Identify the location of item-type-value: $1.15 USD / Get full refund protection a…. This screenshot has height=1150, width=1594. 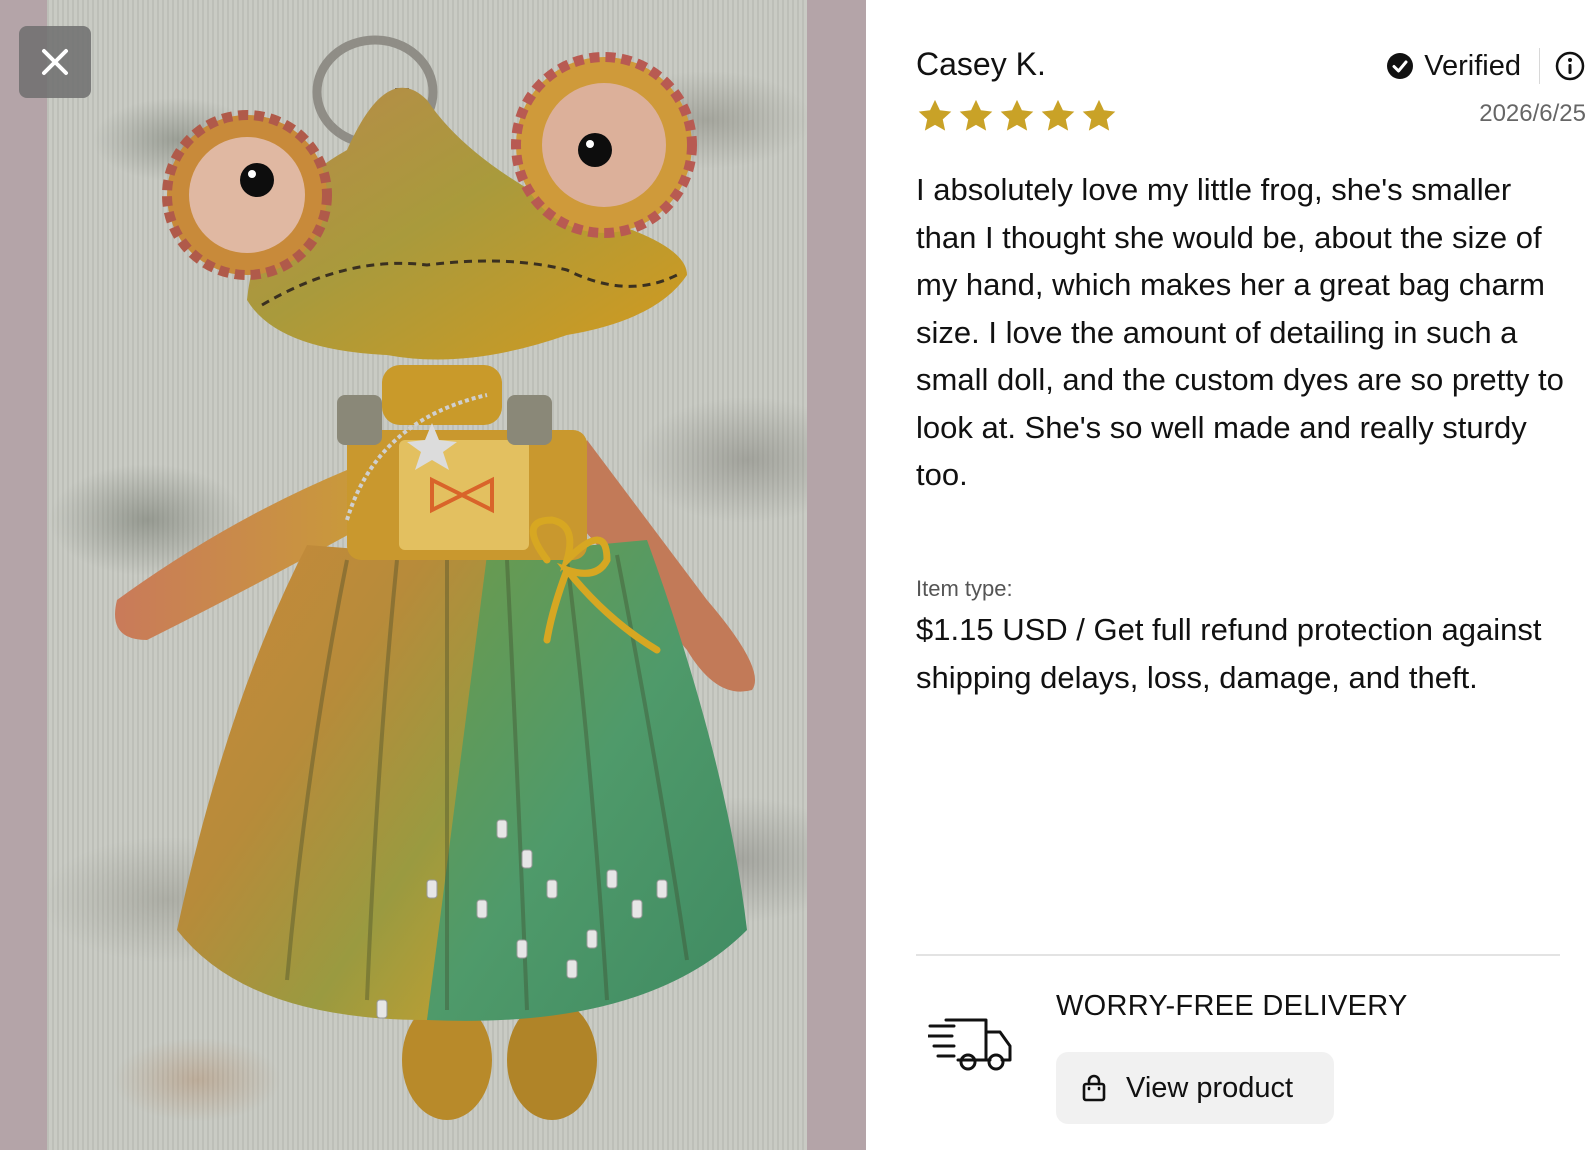
(1229, 653).